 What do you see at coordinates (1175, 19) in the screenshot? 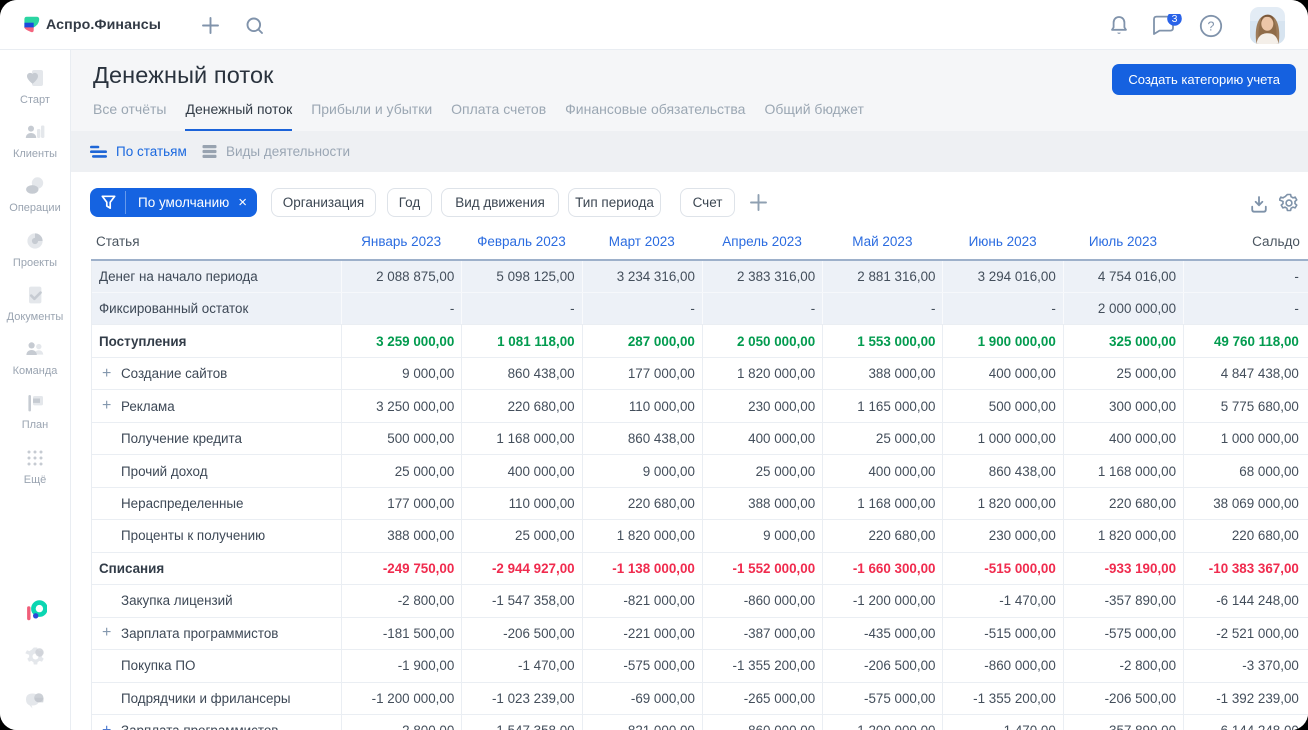
I see `svg-text: 3` at bounding box center [1175, 19].